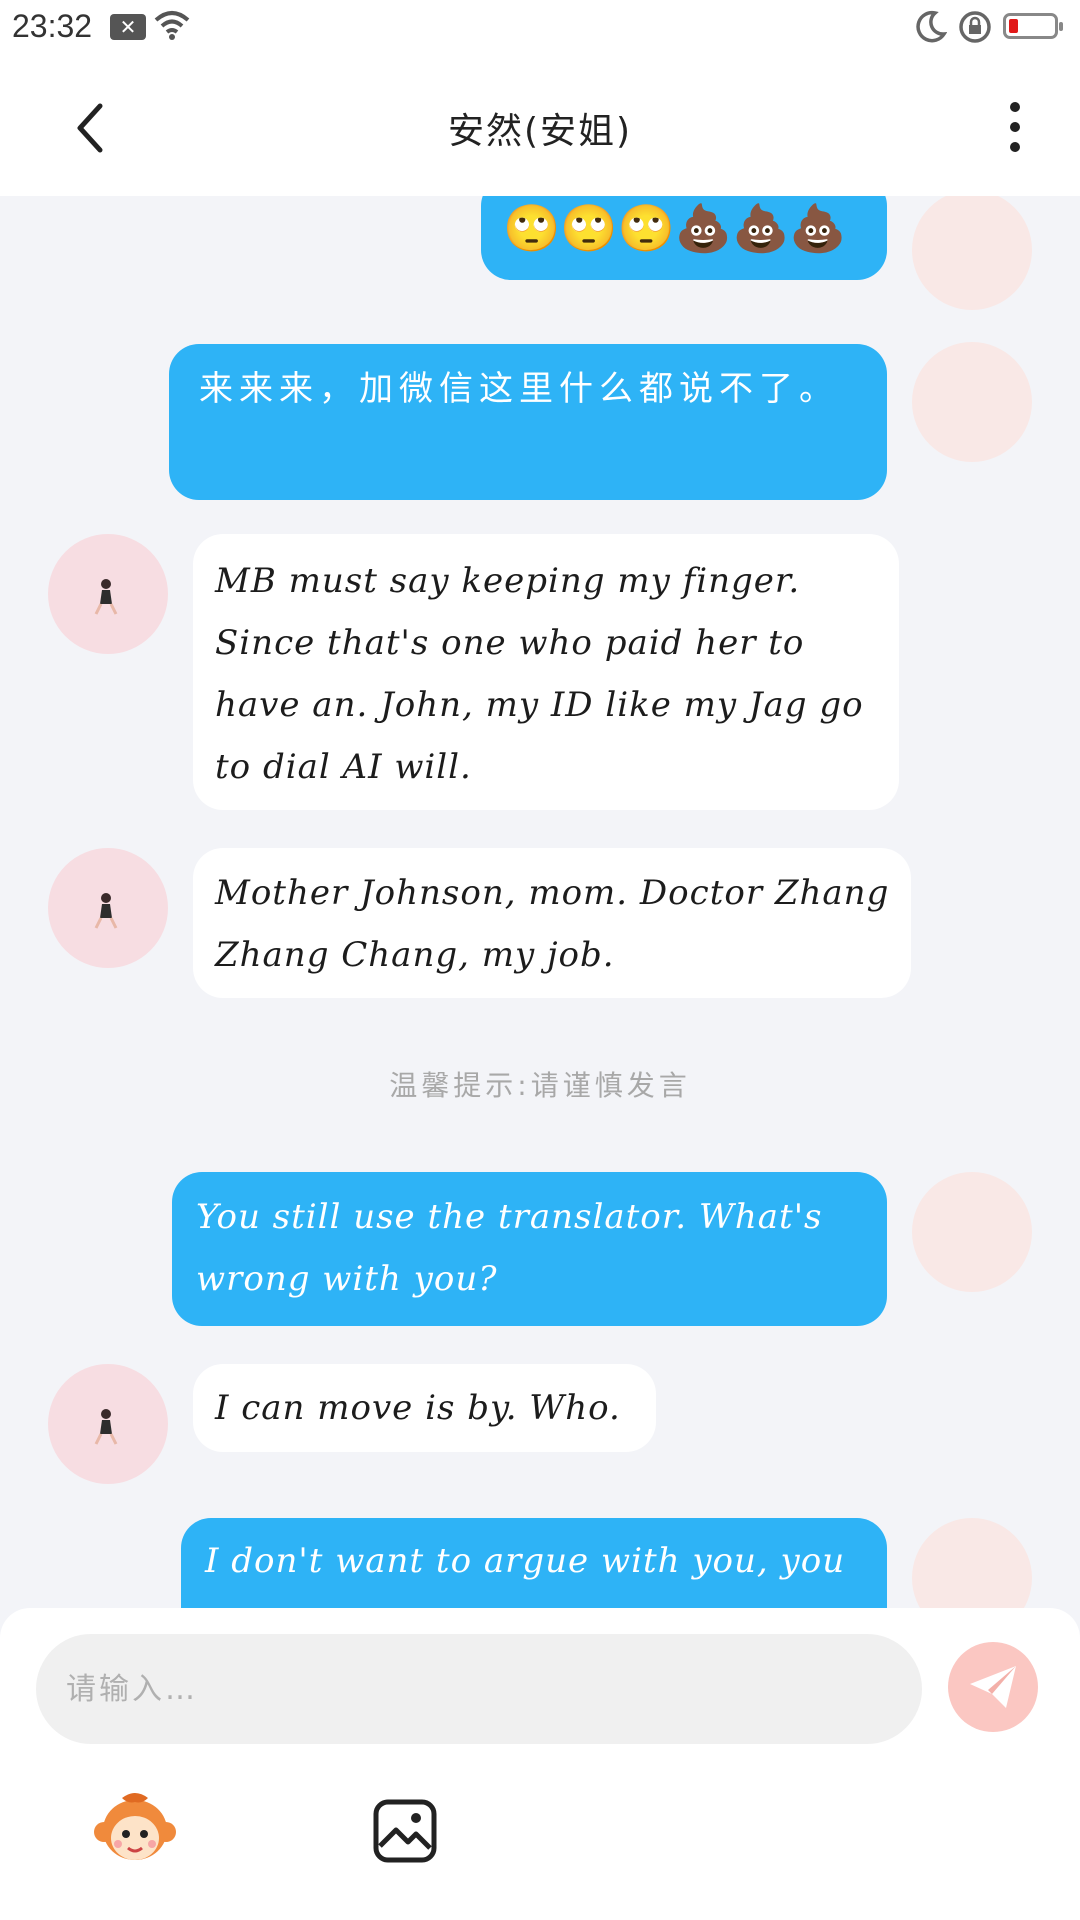 This screenshot has height=1920, width=1080. What do you see at coordinates (135, 1826) in the screenshot?
I see `monkey-sticker-icon` at bounding box center [135, 1826].